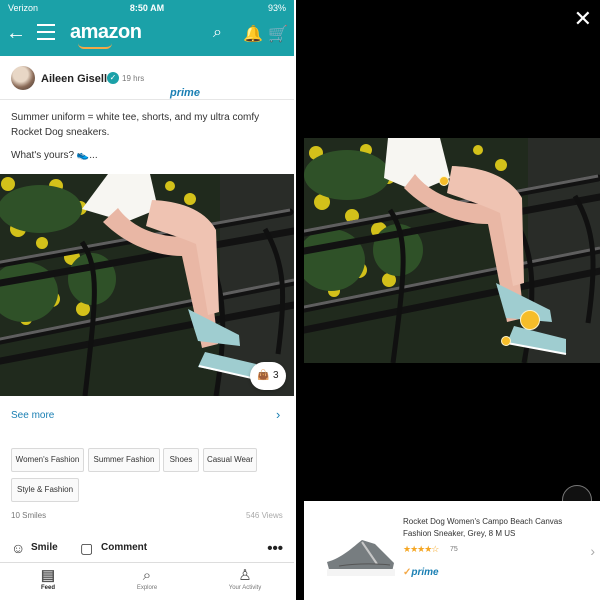  Describe the element at coordinates (263, 375) in the screenshot. I see `shopping-bag-icon: 👜` at that location.